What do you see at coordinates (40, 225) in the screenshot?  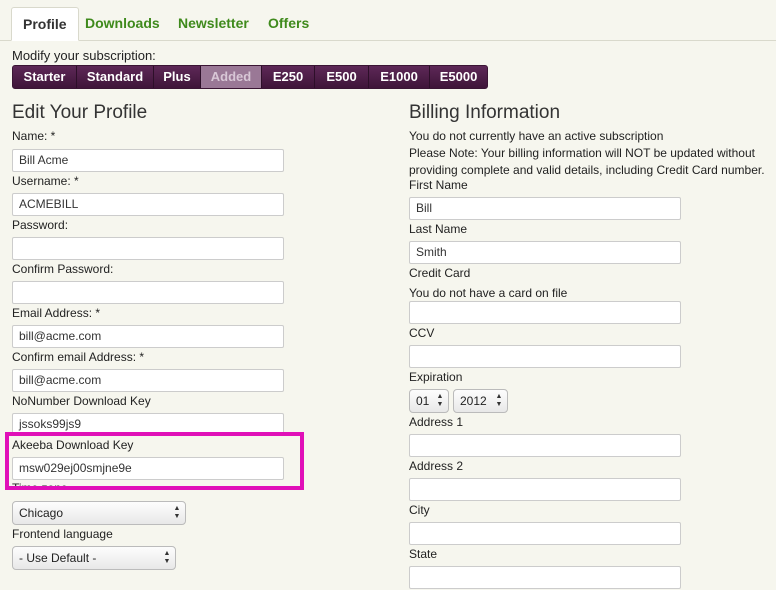 I see `password-label: Password:` at bounding box center [40, 225].